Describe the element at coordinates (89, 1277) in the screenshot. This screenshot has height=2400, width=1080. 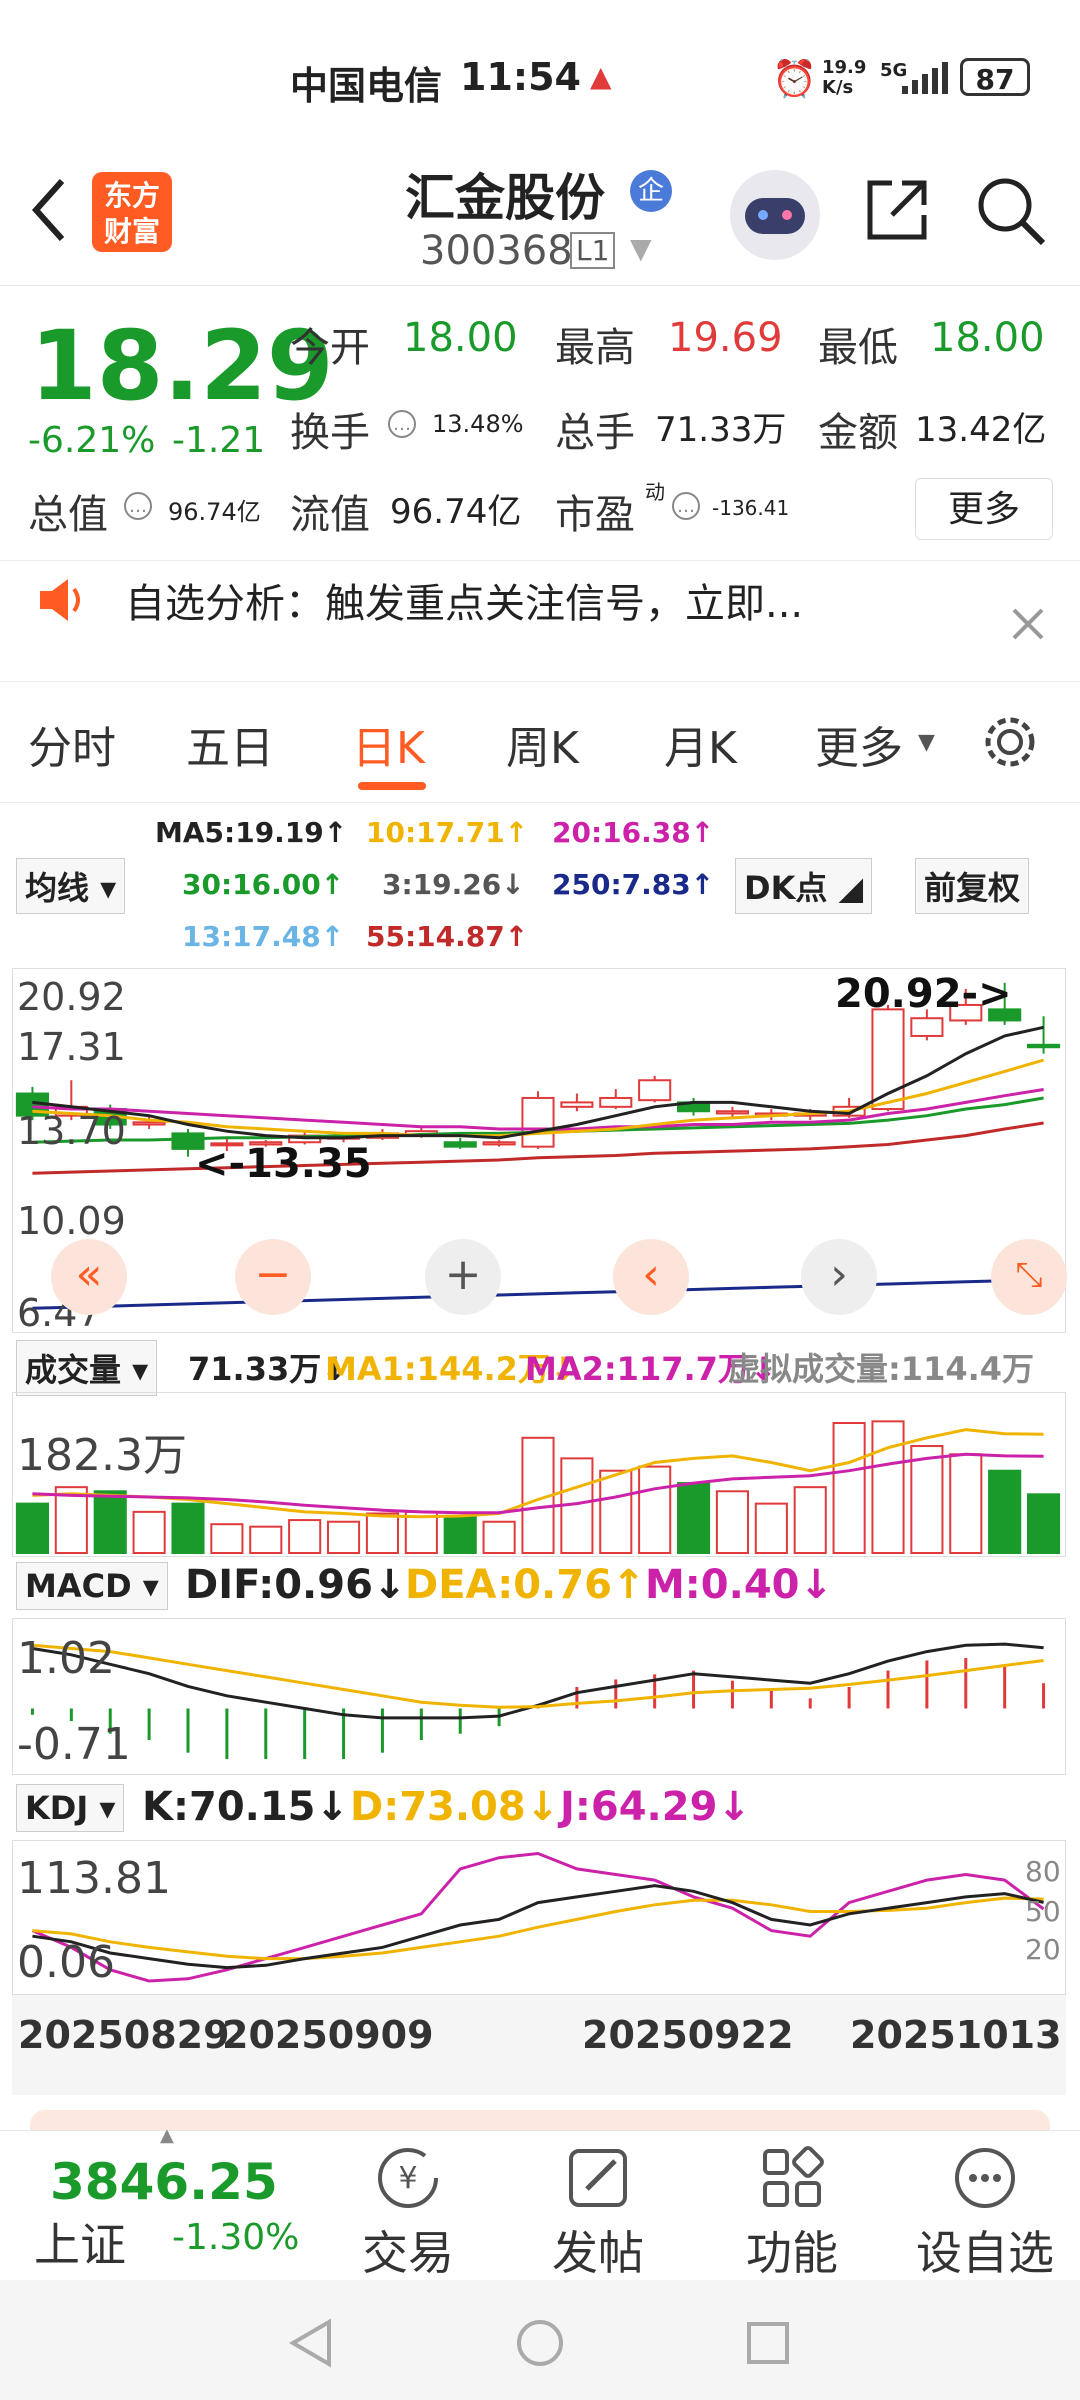
I see `scroll-start-button: «` at that location.